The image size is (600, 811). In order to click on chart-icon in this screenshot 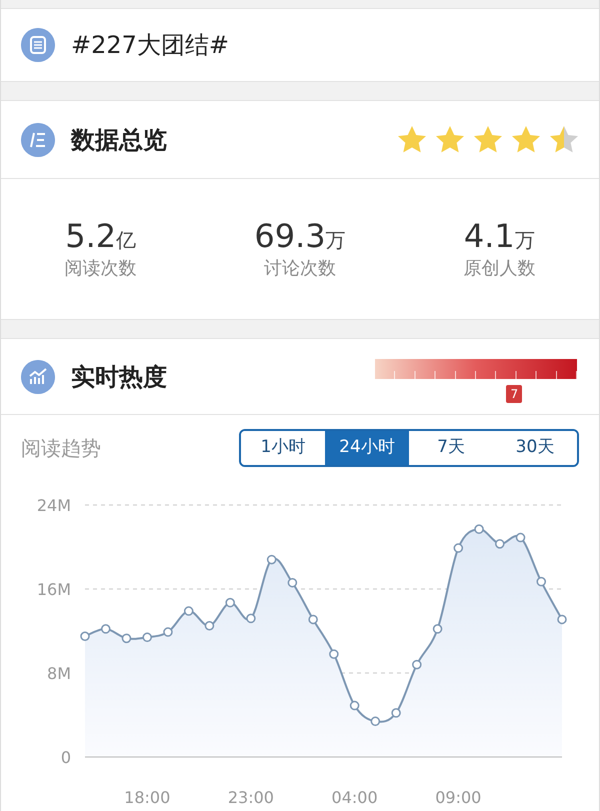, I will do `click(38, 377)`.